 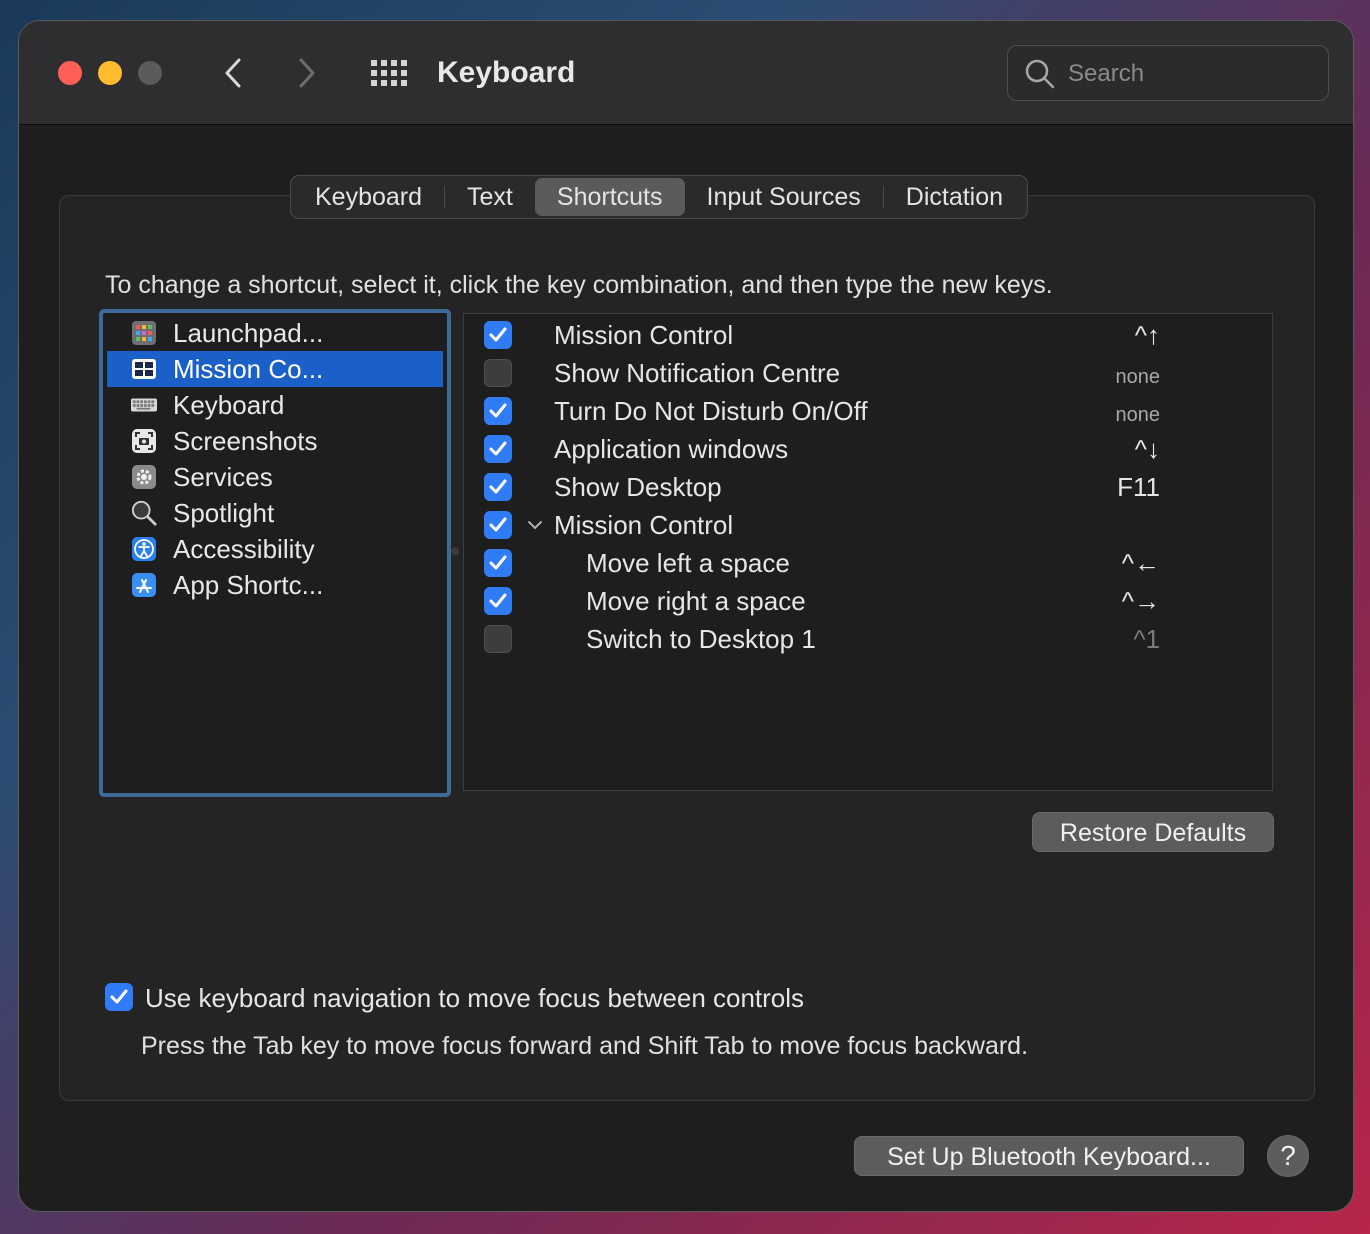 I want to click on shortcut-row: Turn Do Not Disturb On/Off none, so click(x=868, y=411).